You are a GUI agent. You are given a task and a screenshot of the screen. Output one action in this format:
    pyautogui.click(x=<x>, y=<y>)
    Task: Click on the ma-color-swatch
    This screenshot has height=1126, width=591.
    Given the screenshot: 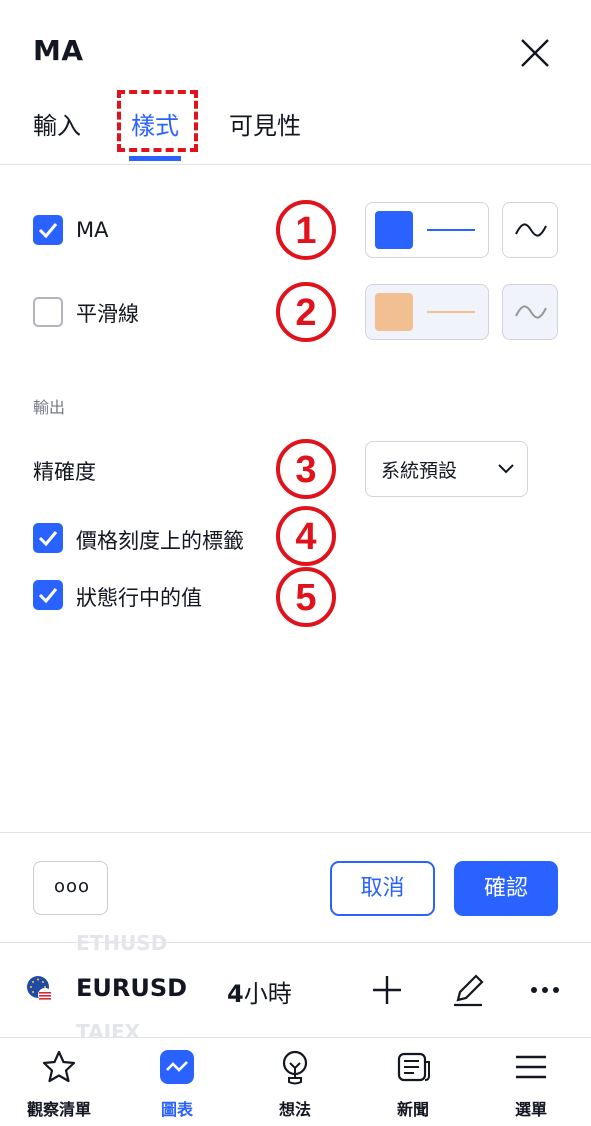 What is the action you would take?
    pyautogui.click(x=394, y=230)
    